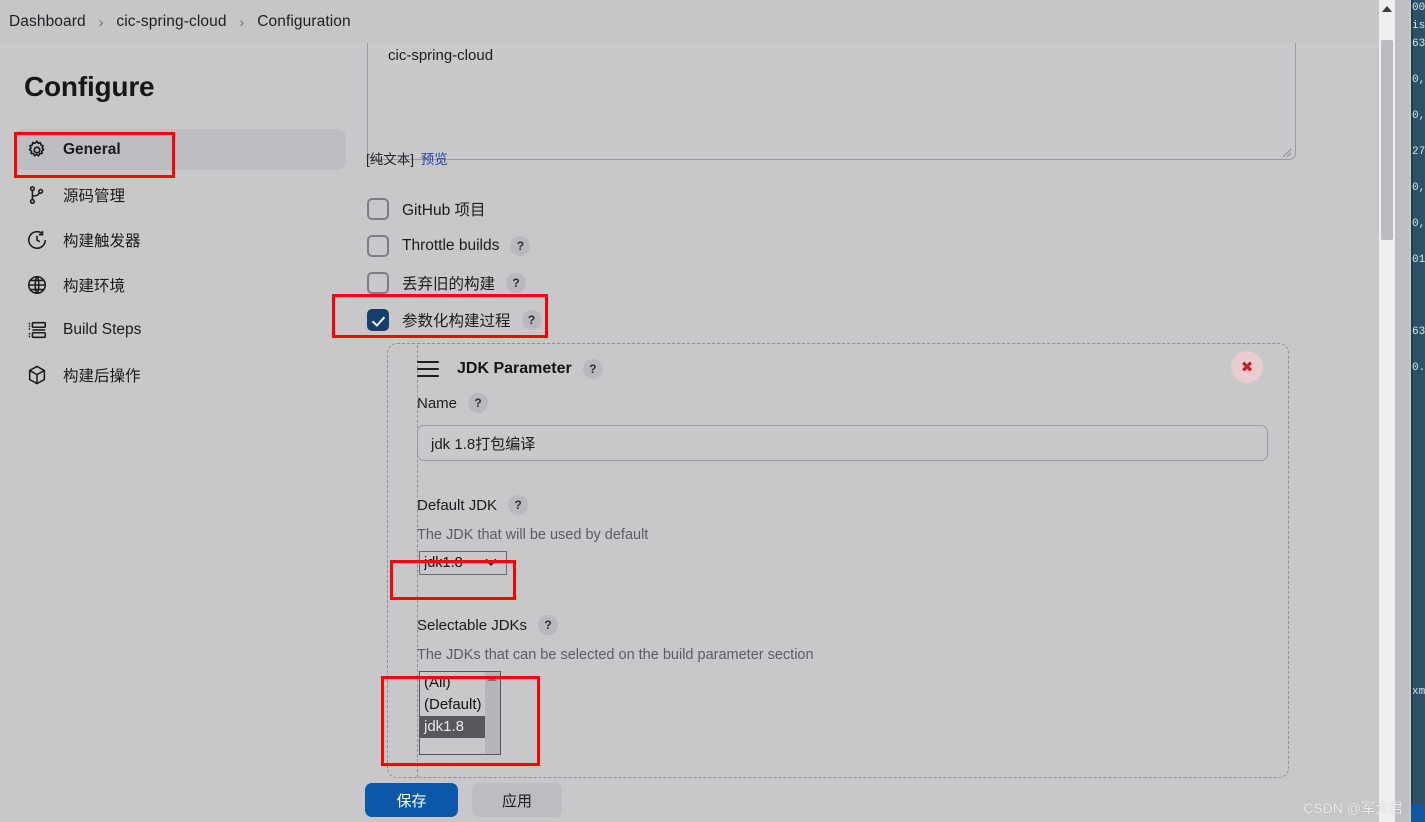 Image resolution: width=1425 pixels, height=822 pixels. I want to click on code-fragment: 01, so click(1418, 260).